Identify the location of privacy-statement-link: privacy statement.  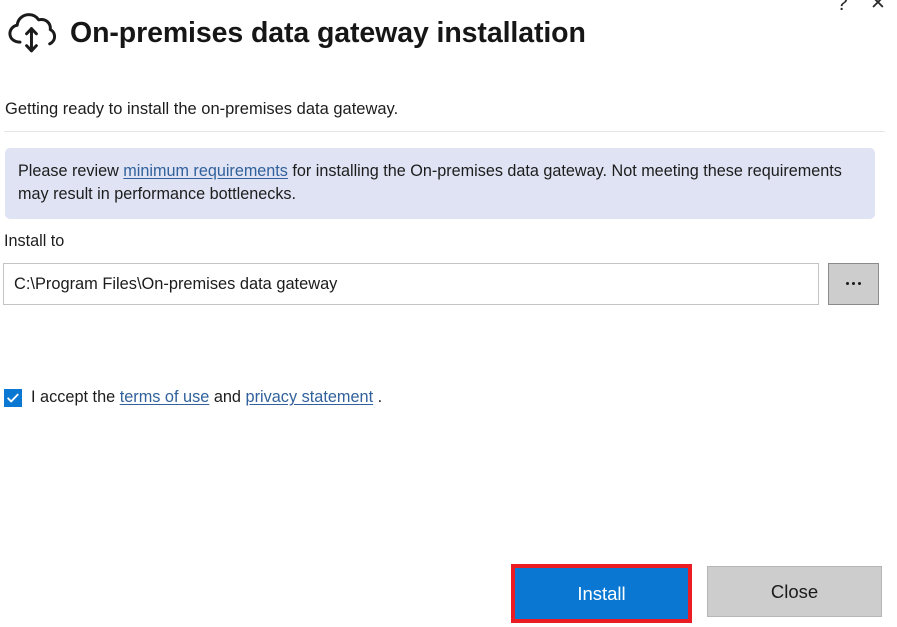
(310, 397).